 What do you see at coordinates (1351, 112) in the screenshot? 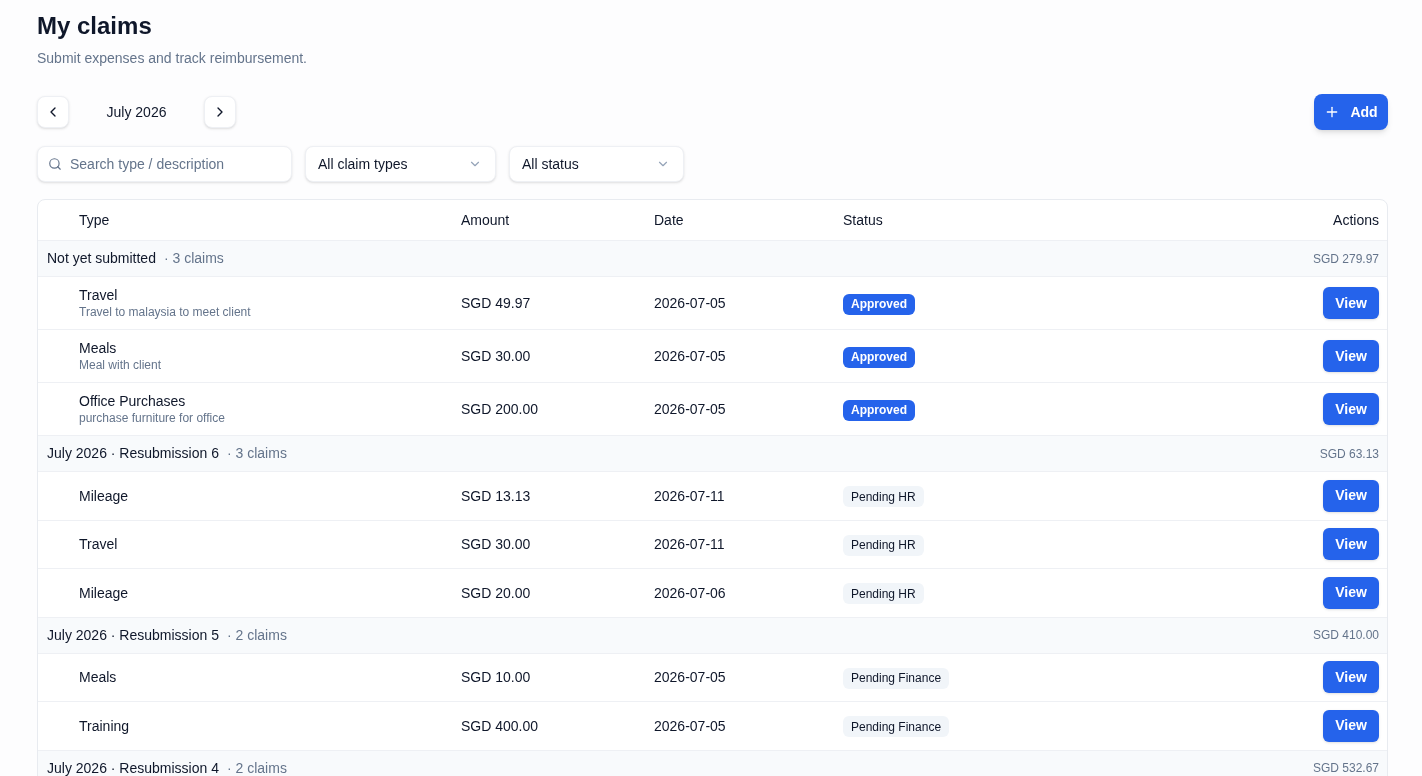
I see `add-button: Add` at bounding box center [1351, 112].